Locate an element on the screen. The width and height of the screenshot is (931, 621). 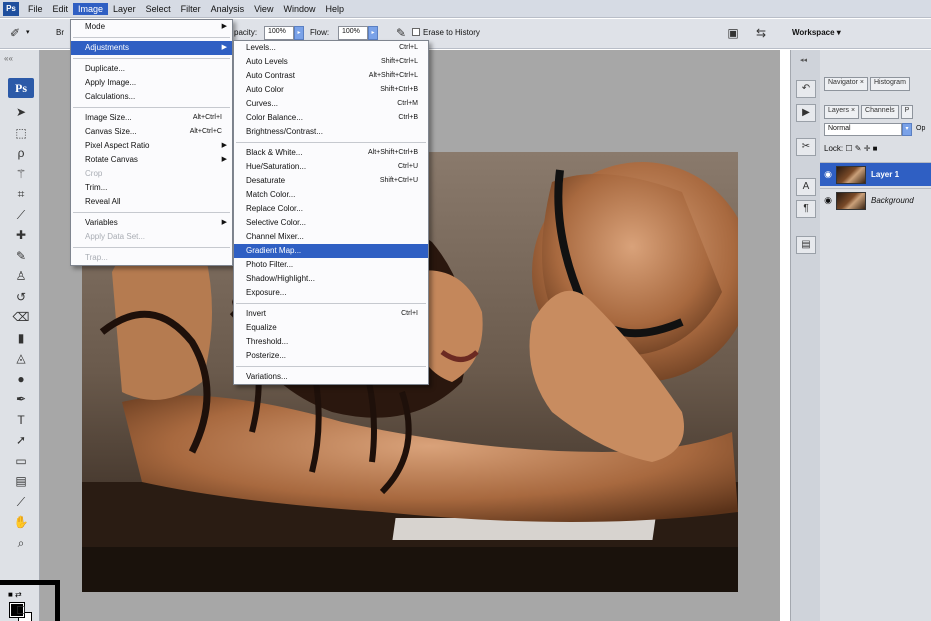
adjustments-item-auto-contrast: Auto Contrast Alt+Shift+Ctrl+L is located at coordinates (331, 76).